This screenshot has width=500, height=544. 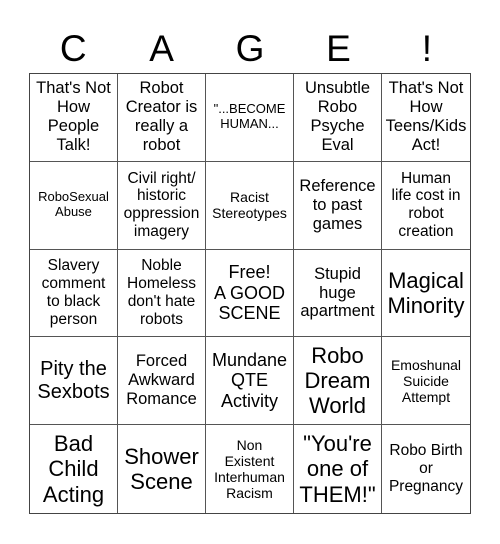 I want to click on bingo-cell: Shower Scene, so click(x=162, y=469).